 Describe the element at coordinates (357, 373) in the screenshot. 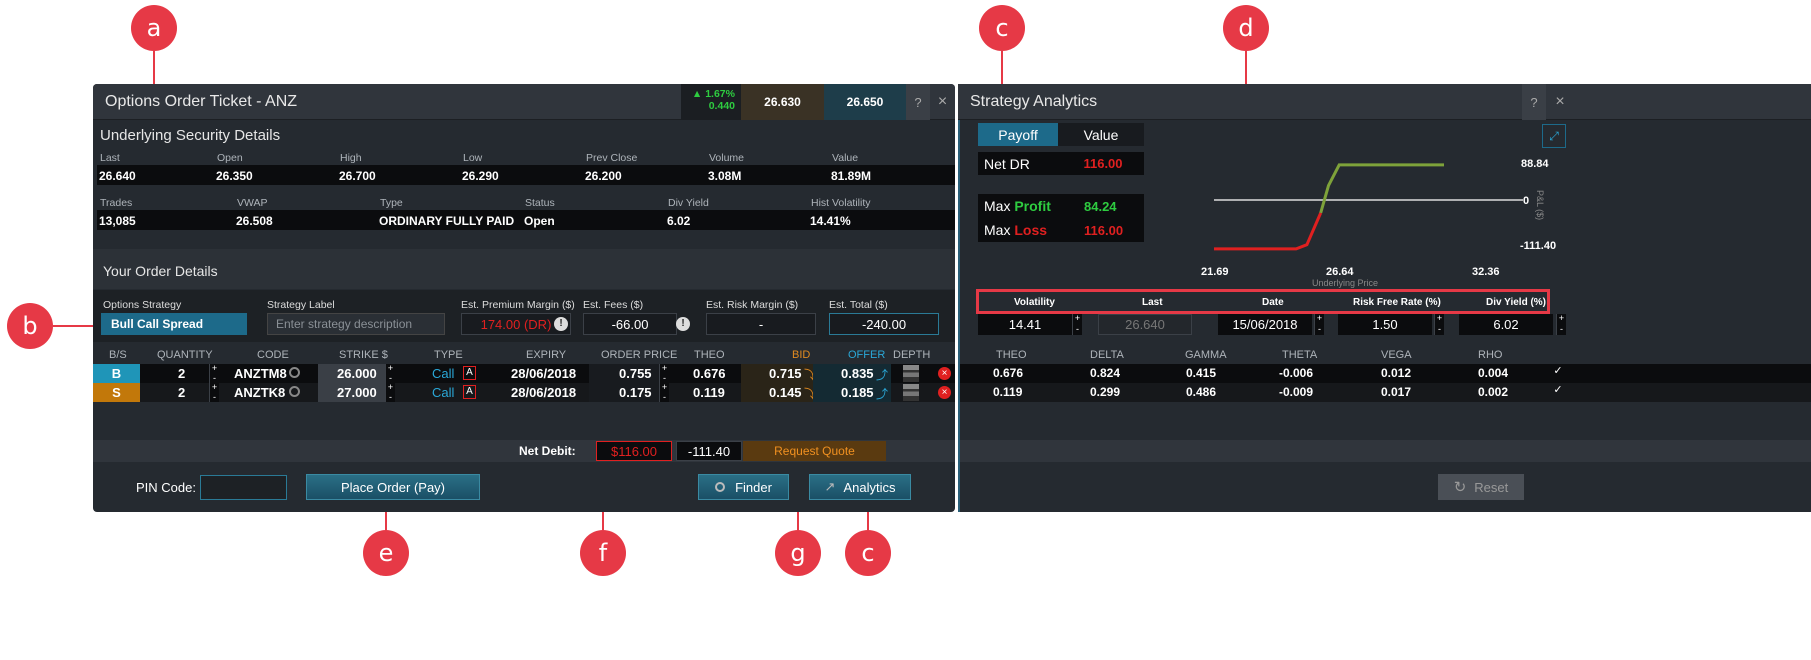

I see `leg-strike: 26.000` at that location.